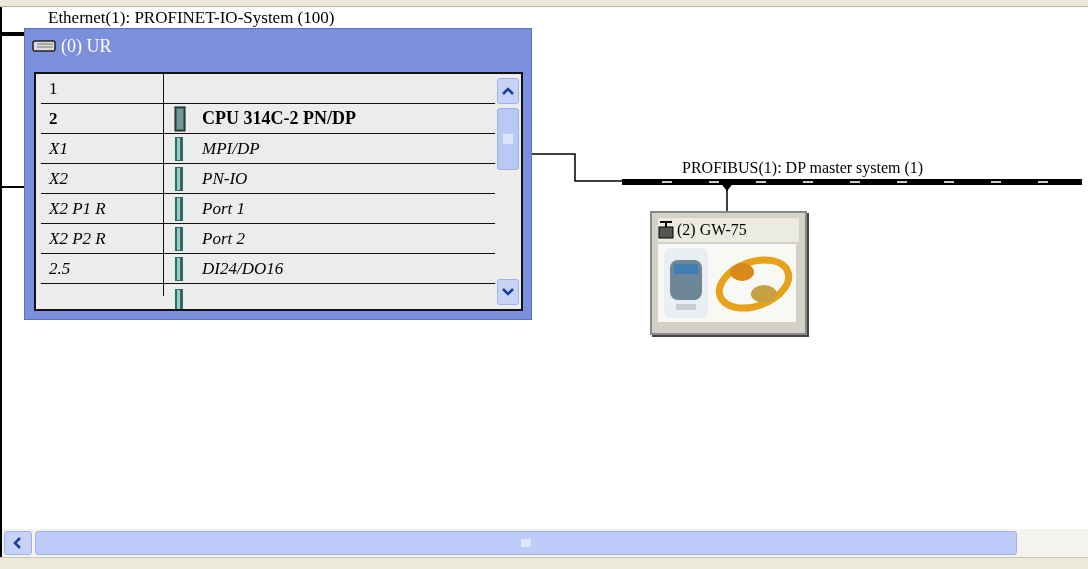 Image resolution: width=1088 pixels, height=569 pixels. What do you see at coordinates (225, 178) in the screenshot?
I see `module-name: PN-IO` at bounding box center [225, 178].